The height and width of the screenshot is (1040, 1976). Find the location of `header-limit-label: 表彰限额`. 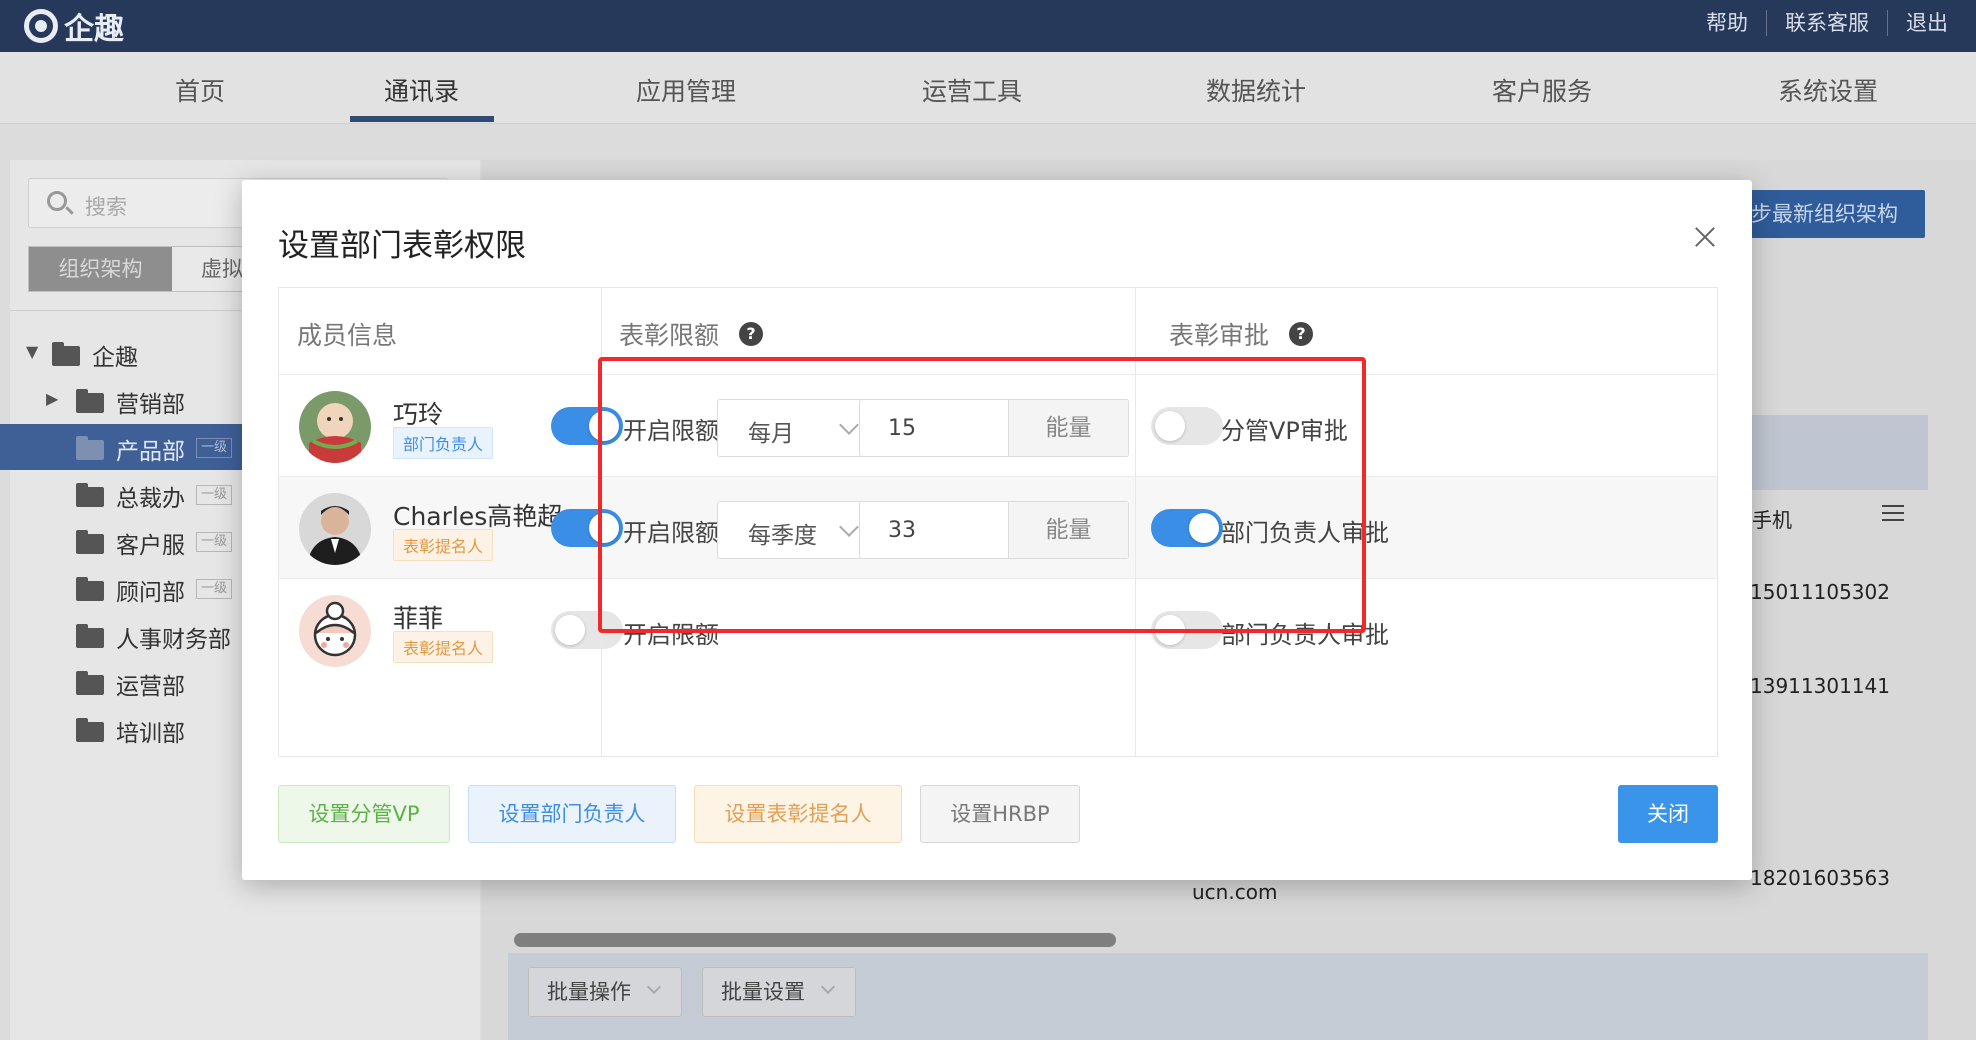

header-limit-label: 表彰限额 is located at coordinates (669, 335).